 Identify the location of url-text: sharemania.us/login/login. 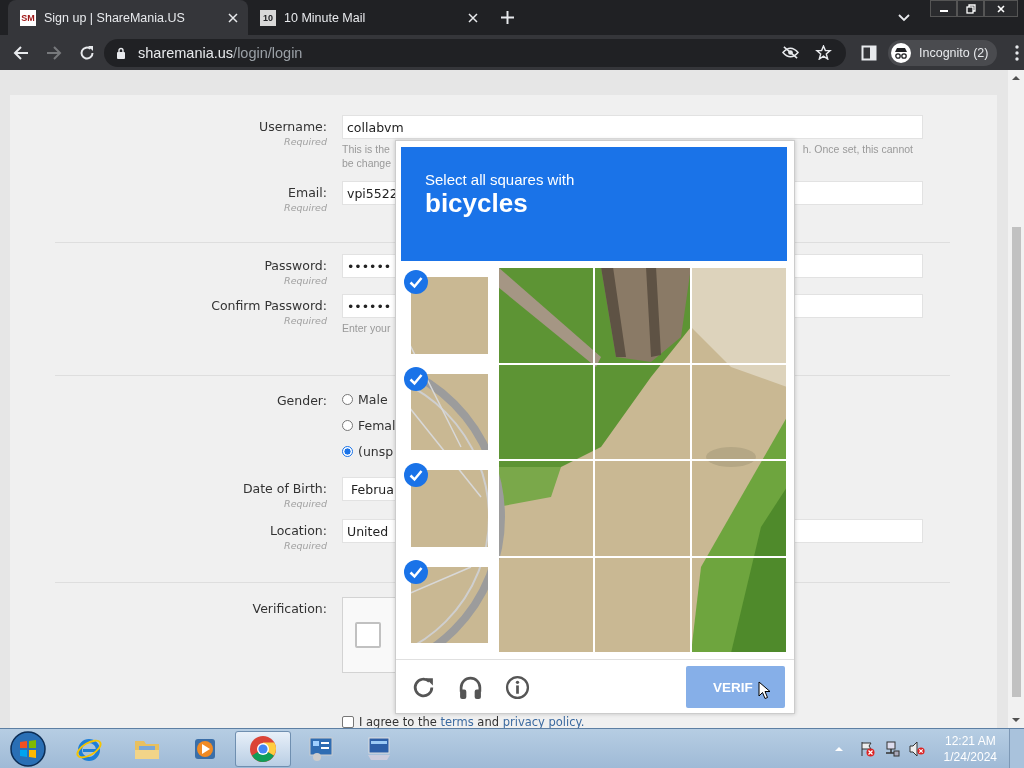
(220, 52).